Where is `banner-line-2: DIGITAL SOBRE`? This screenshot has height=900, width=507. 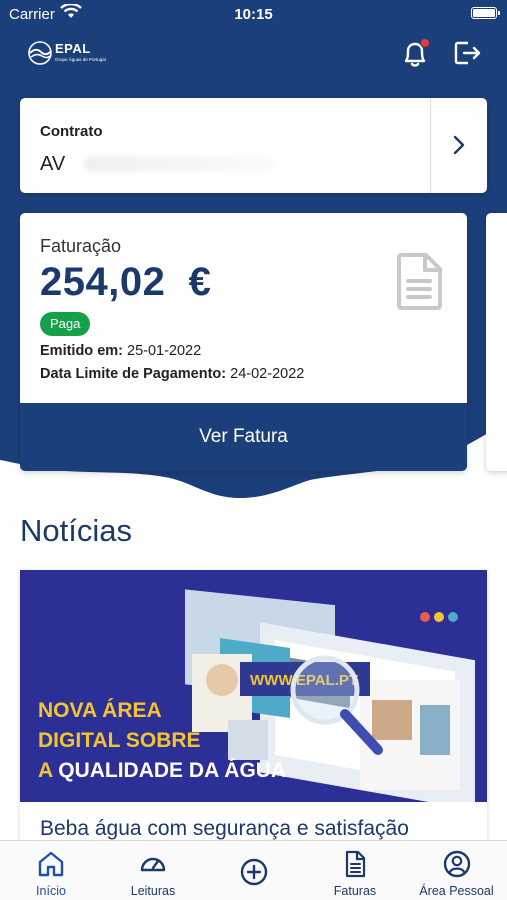 banner-line-2: DIGITAL SOBRE is located at coordinates (119, 740).